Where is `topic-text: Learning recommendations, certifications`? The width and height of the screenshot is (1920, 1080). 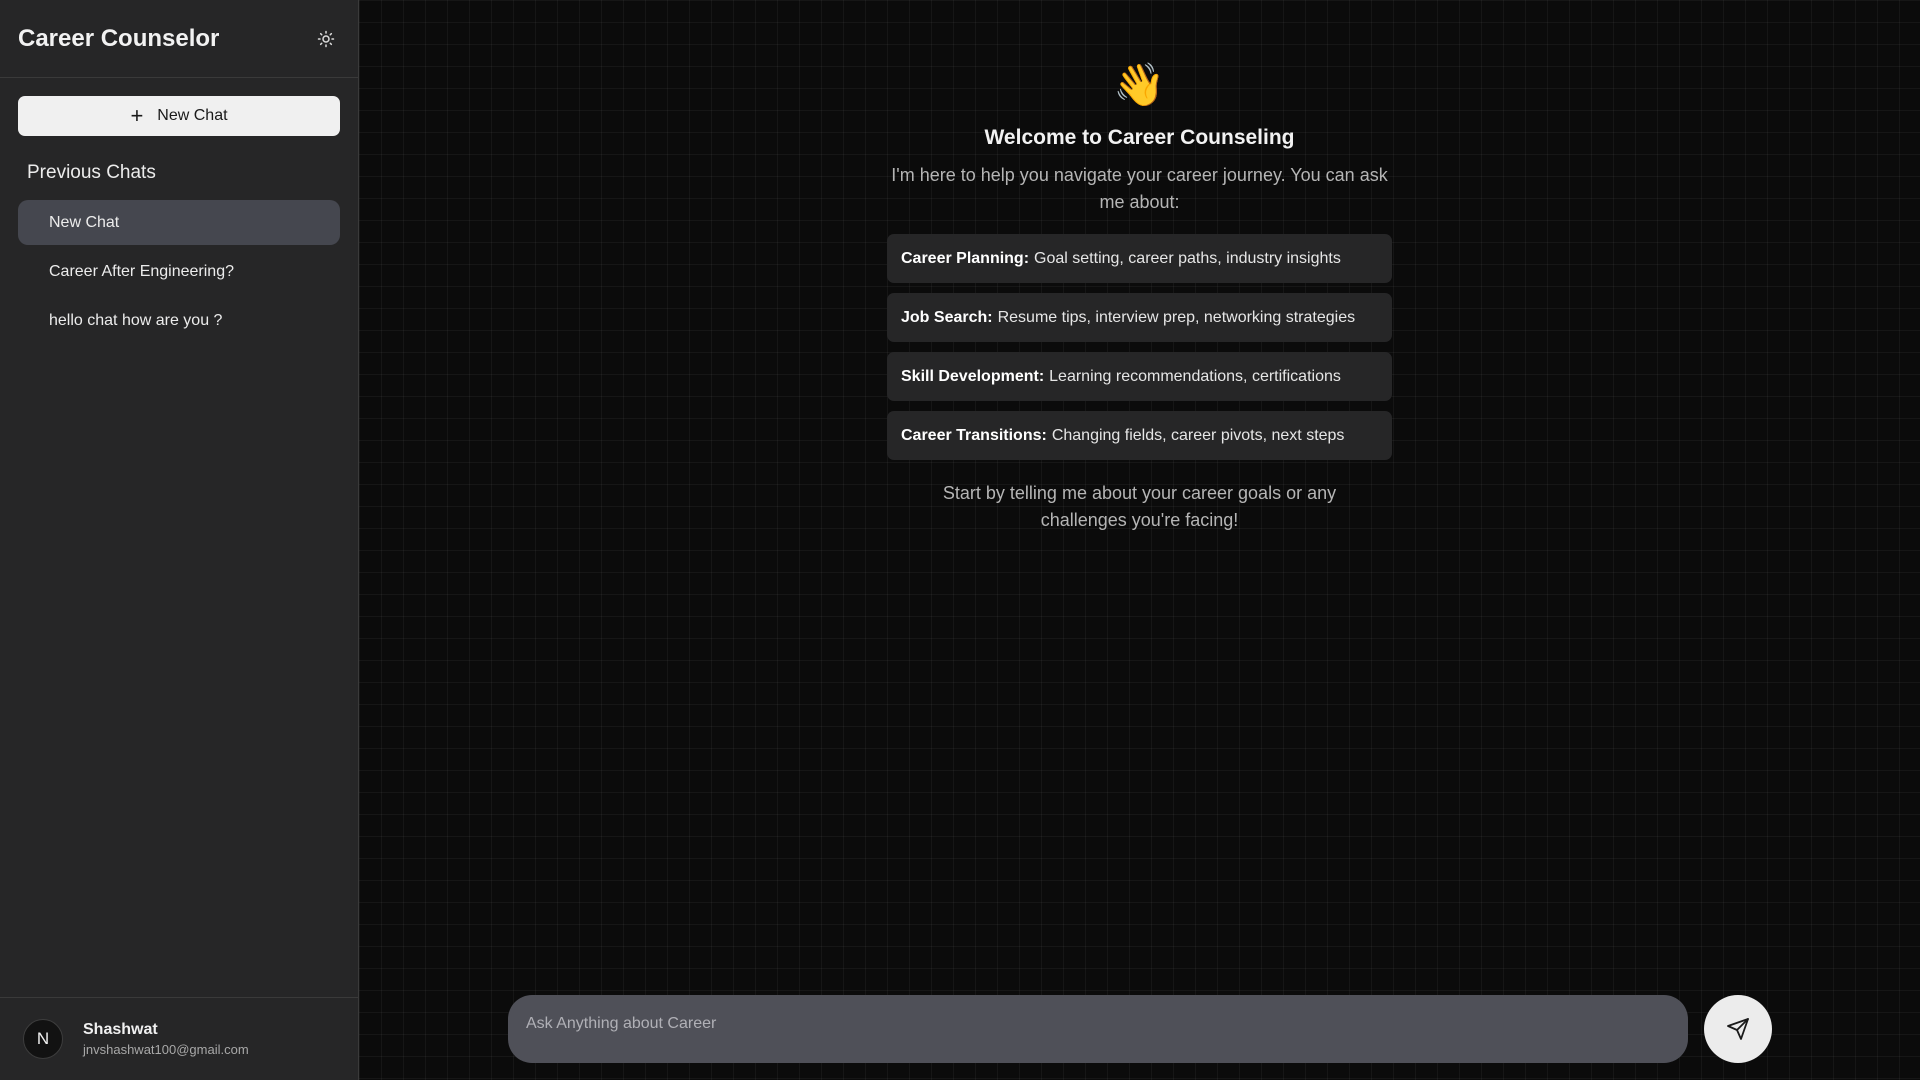 topic-text: Learning recommendations, certifications is located at coordinates (1195, 376).